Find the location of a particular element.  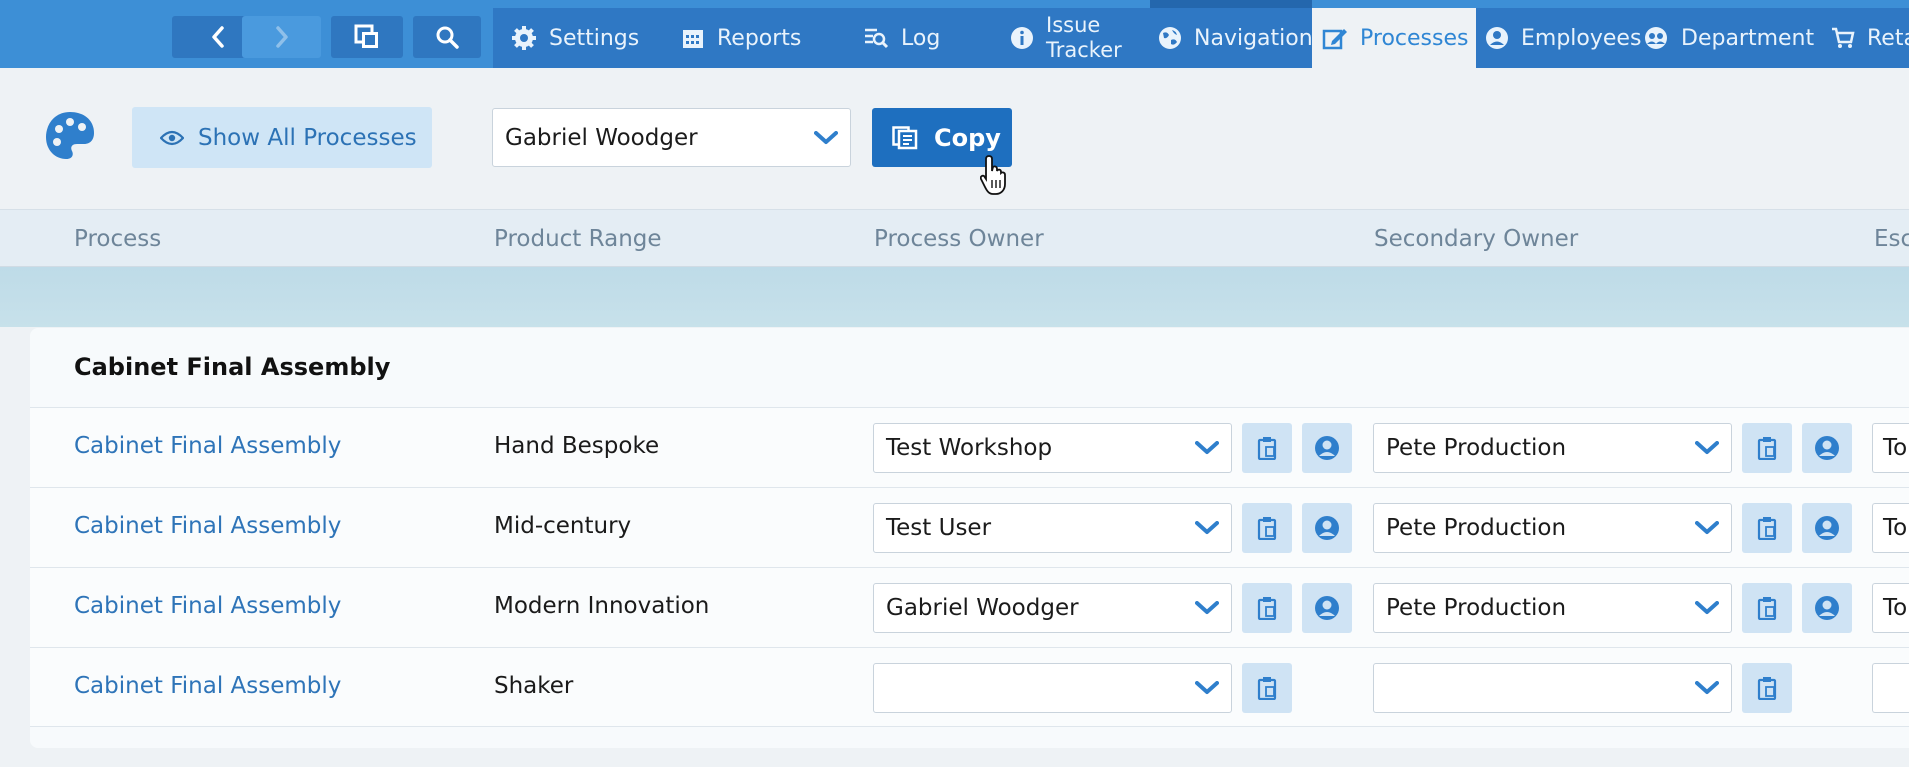

tab-department: Department is located at coordinates (1728, 38).